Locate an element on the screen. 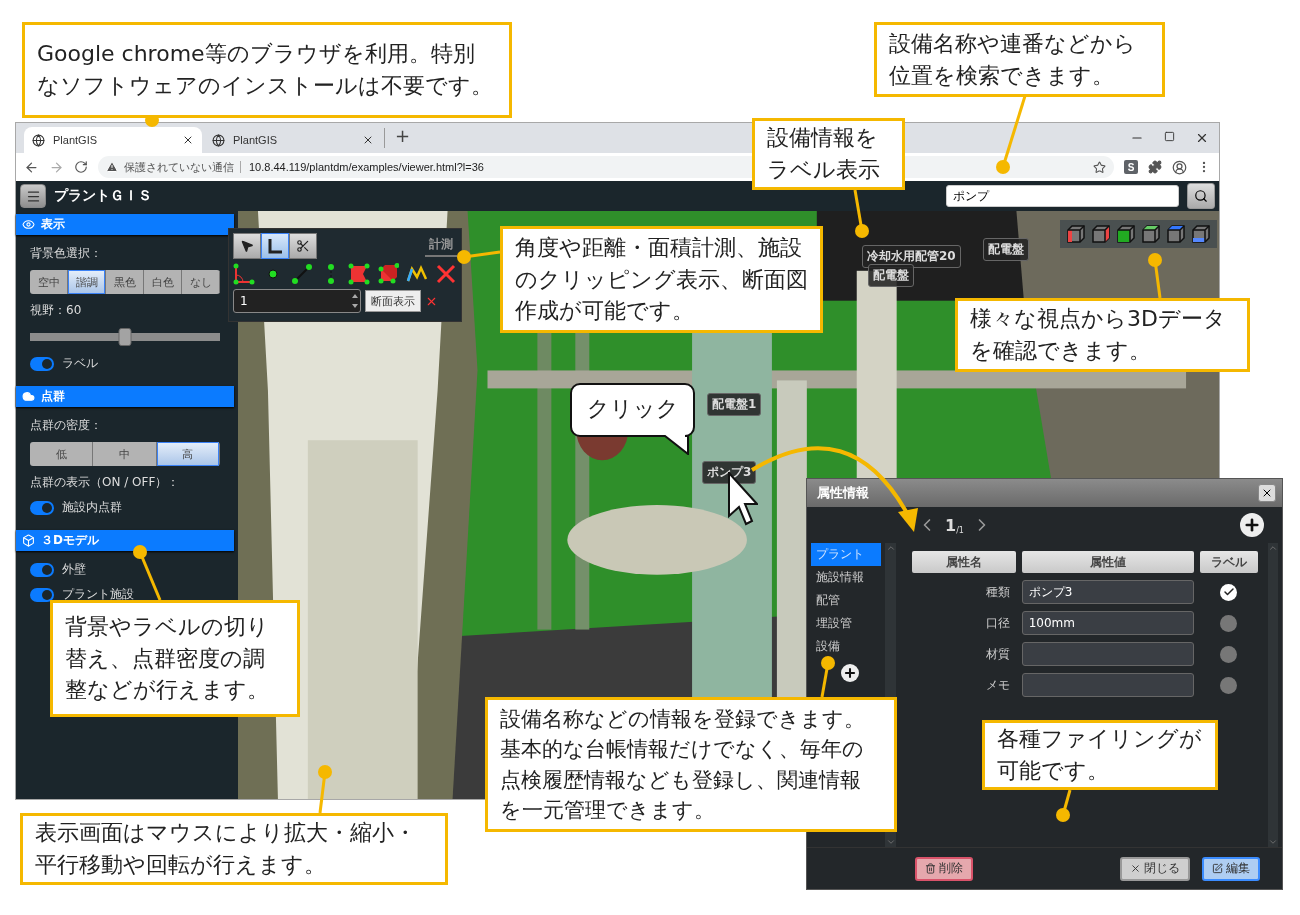  star-icon is located at coordinates (1099, 167).